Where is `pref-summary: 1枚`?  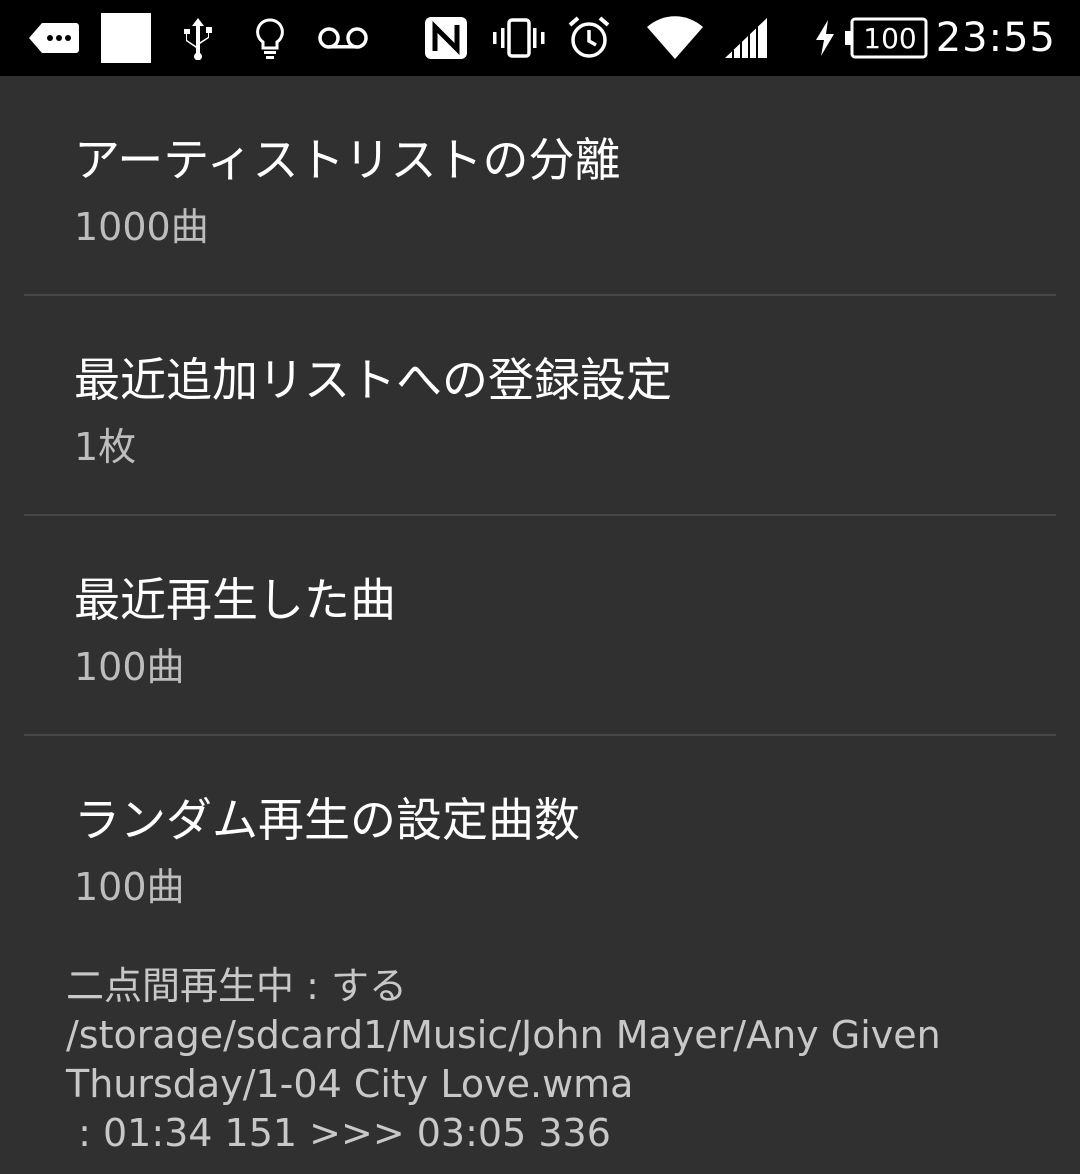
pref-summary: 1枚 is located at coordinates (105, 447).